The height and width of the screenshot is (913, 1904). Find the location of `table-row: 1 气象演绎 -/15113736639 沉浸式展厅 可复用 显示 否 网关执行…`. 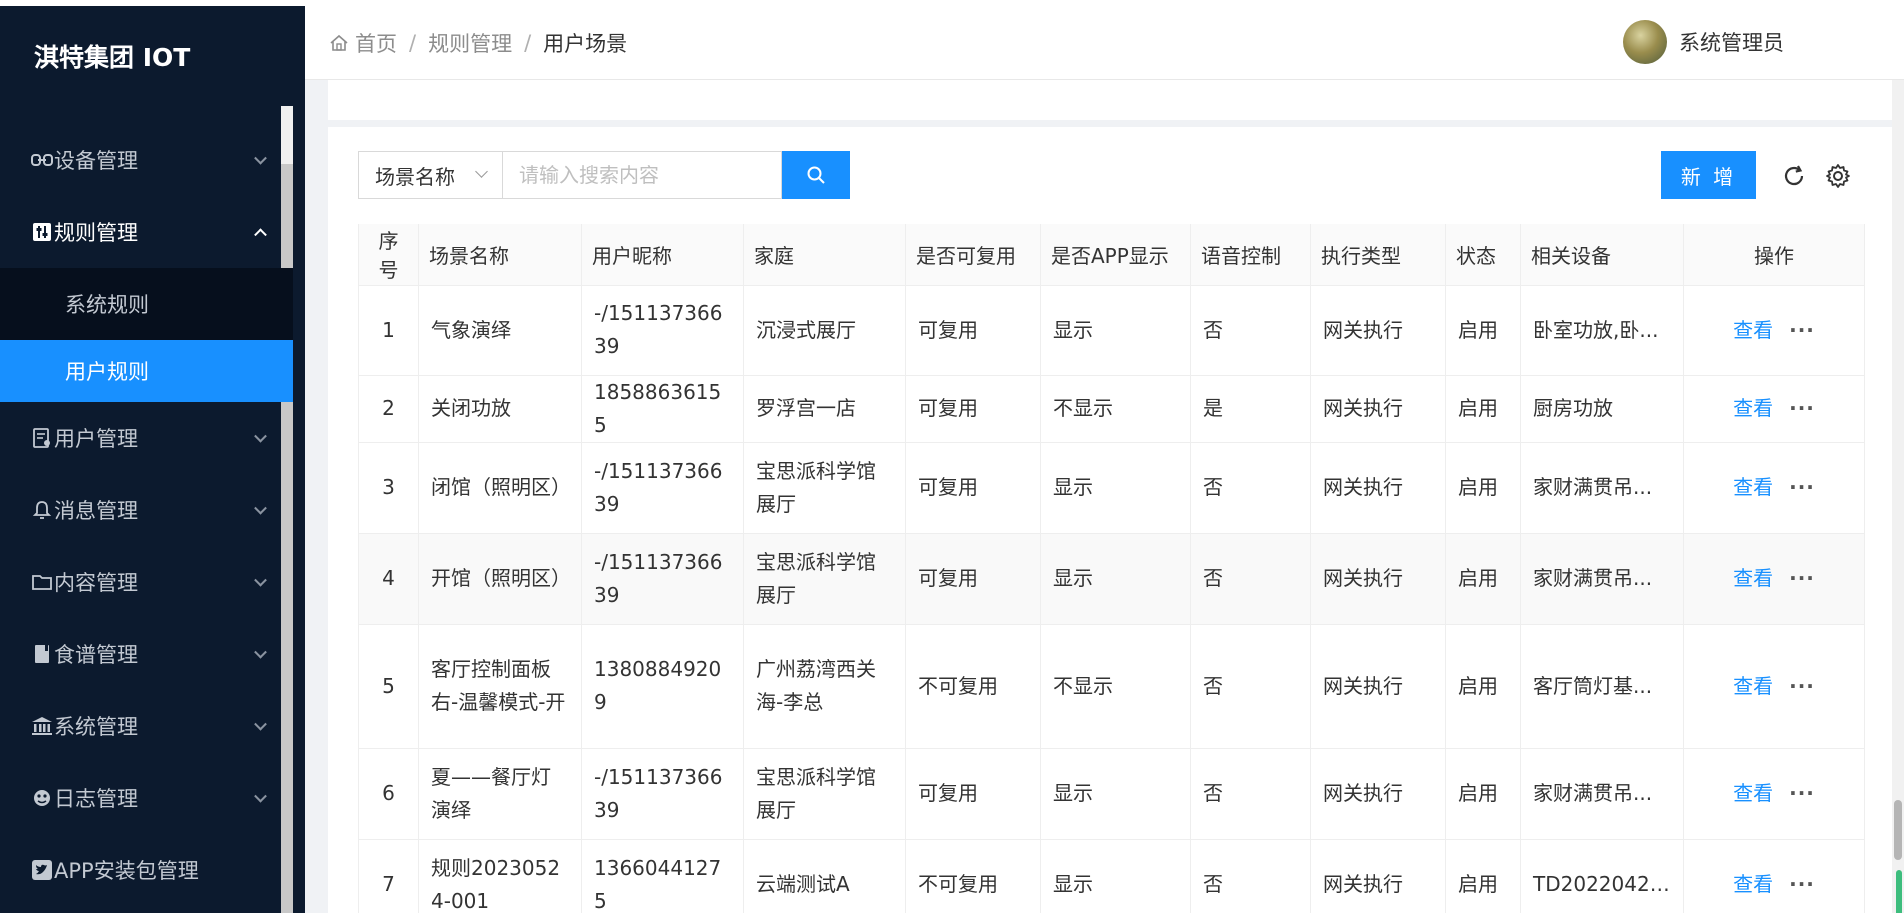

table-row: 1 气象演绎 -/15113736639 沉浸式展厅 可复用 显示 否 网关执行… is located at coordinates (1111, 330).